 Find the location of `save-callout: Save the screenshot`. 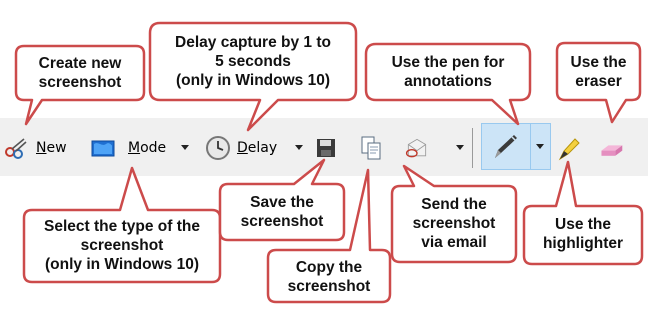

save-callout: Save the screenshot is located at coordinates (282, 212).